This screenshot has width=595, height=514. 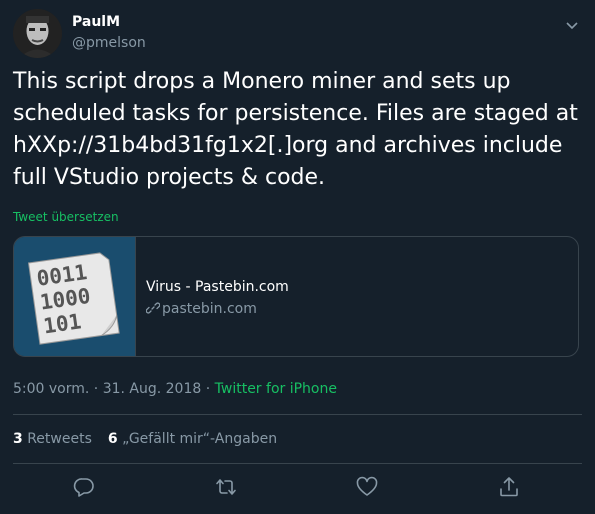 I want to click on retweets-count: 3, so click(x=18, y=439).